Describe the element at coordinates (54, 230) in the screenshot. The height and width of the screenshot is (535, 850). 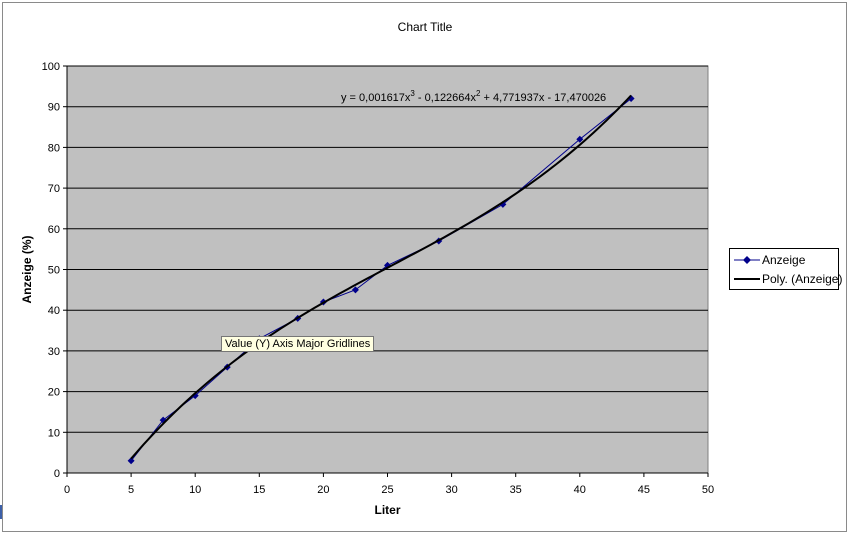
I see `y-tick-label: 60` at that location.